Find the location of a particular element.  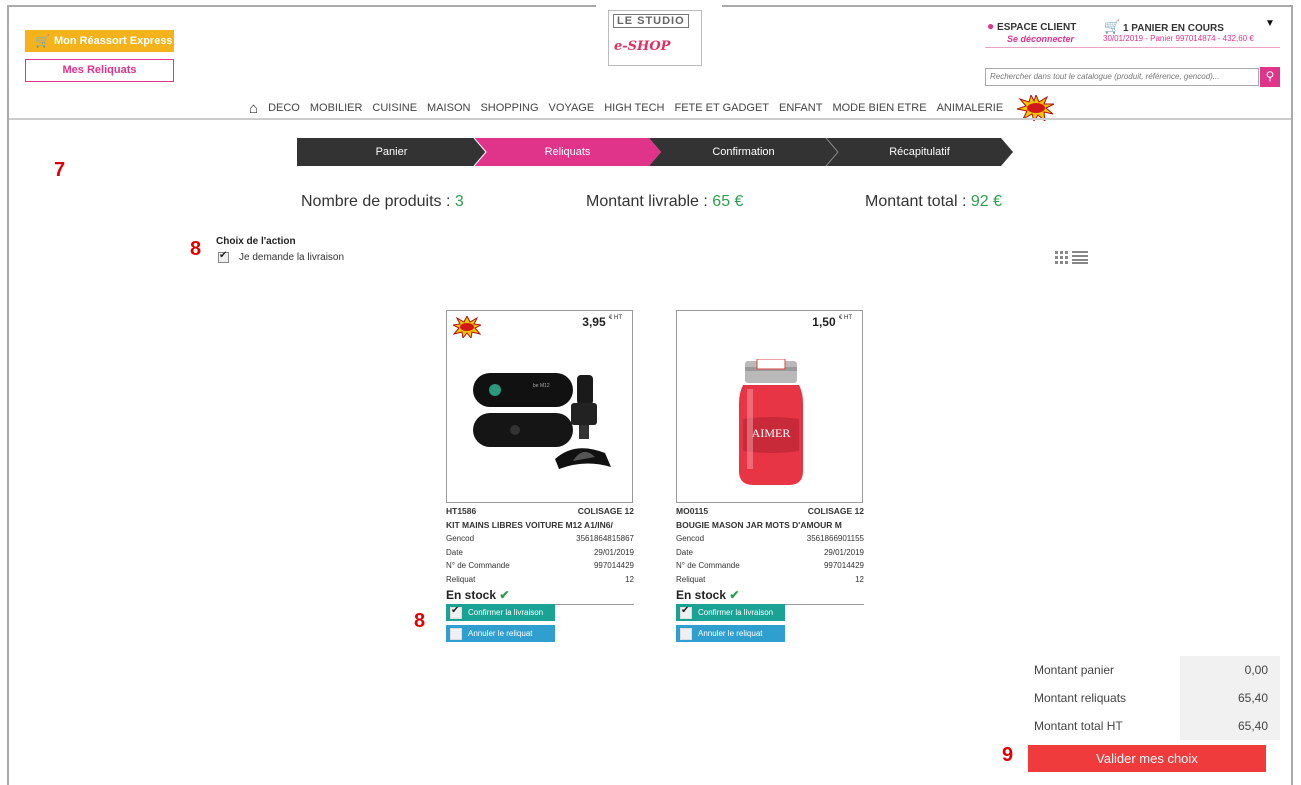

header-divider is located at coordinates (1132, 47).